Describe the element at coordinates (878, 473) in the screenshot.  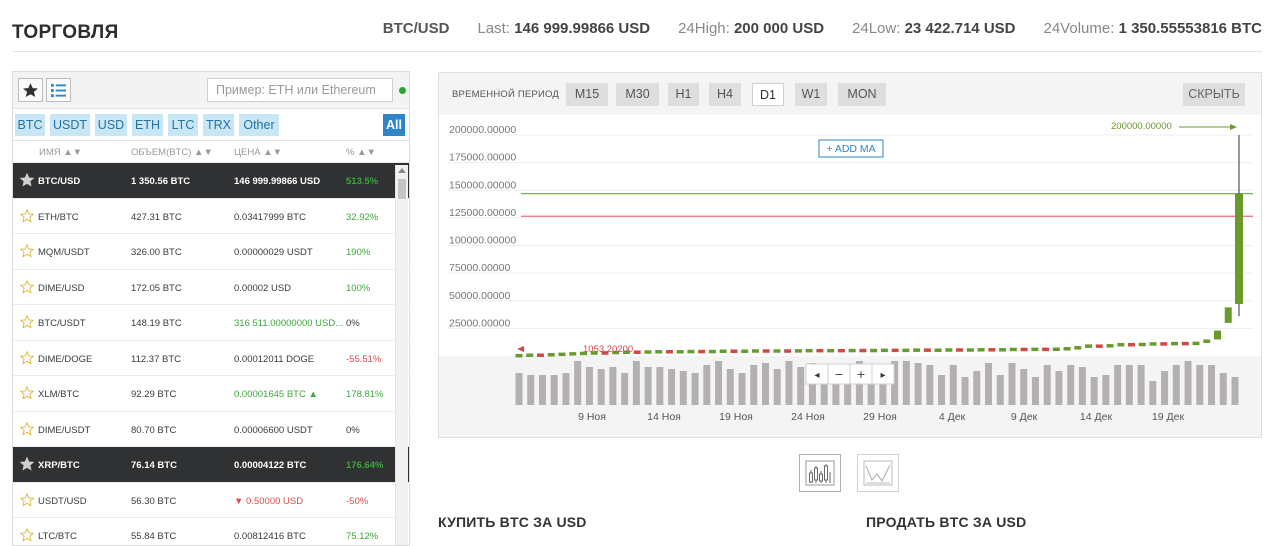
I see `area-chart-button` at that location.